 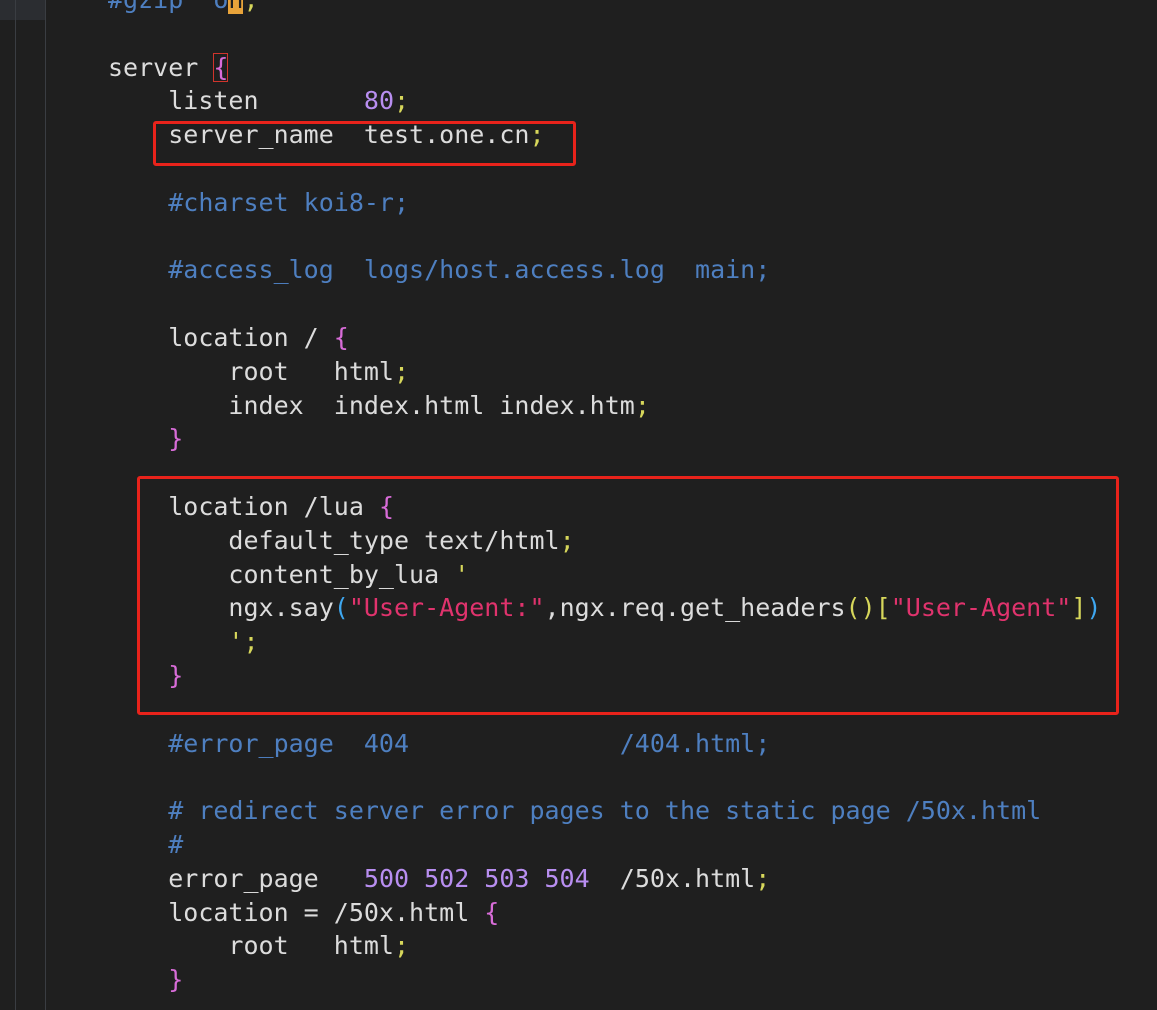 What do you see at coordinates (22, 10) in the screenshot?
I see `gutter-current-line` at bounding box center [22, 10].